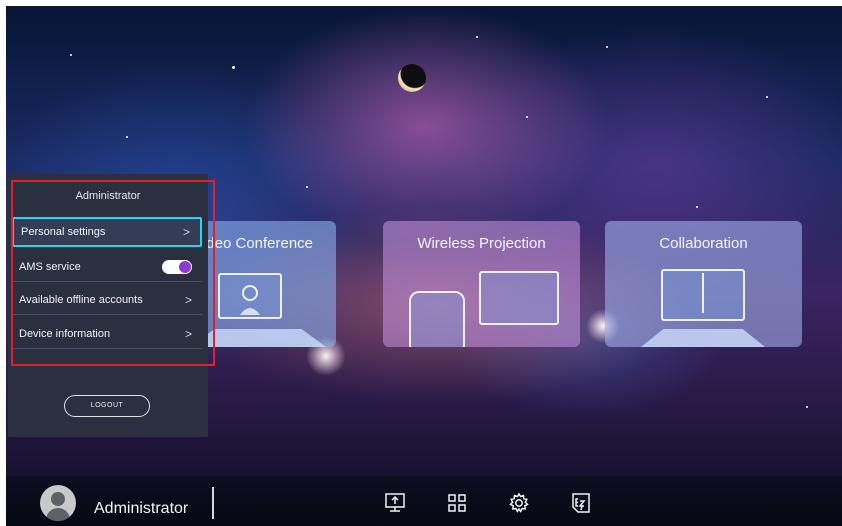 The height and width of the screenshot is (526, 842). Describe the element at coordinates (213, 503) in the screenshot. I see `taskbar-divider` at that location.